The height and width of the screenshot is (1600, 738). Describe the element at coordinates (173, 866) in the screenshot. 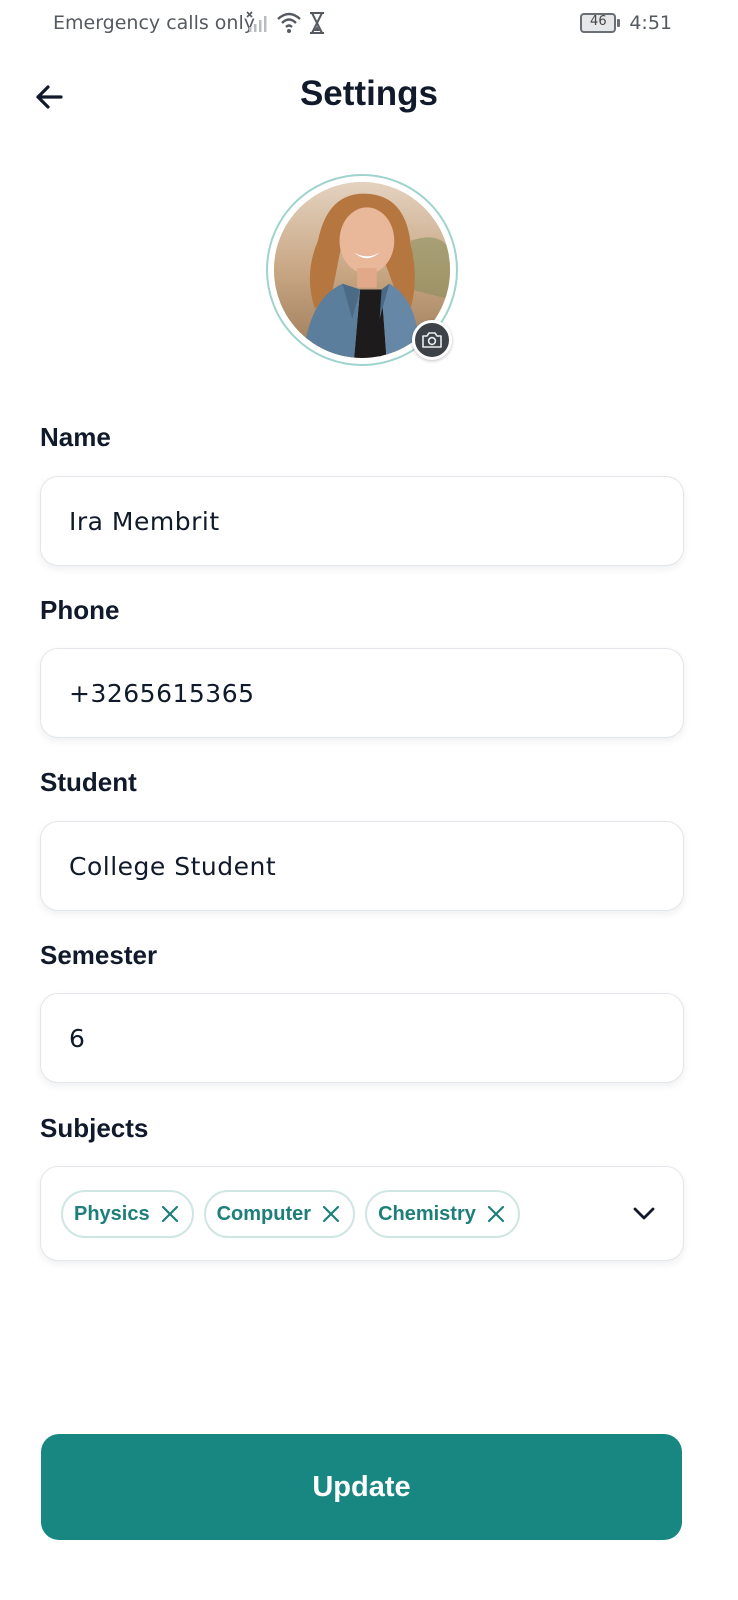

I see `student-value: College Student` at that location.